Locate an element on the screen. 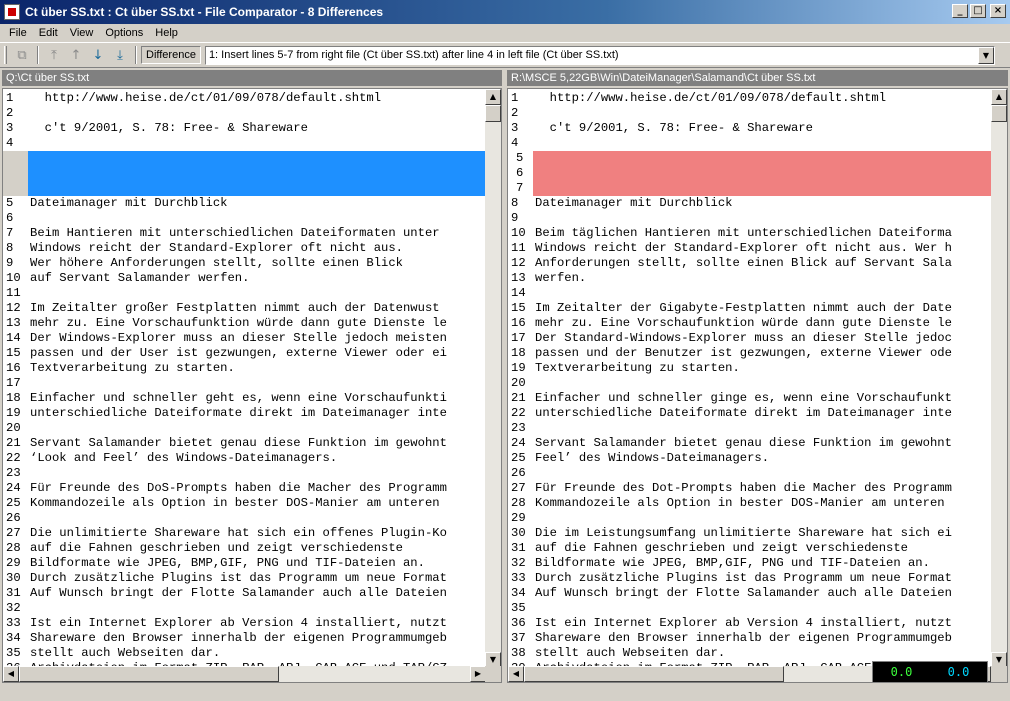 This screenshot has width=1010, height=701. menu-edit: Edit is located at coordinates (48, 33).